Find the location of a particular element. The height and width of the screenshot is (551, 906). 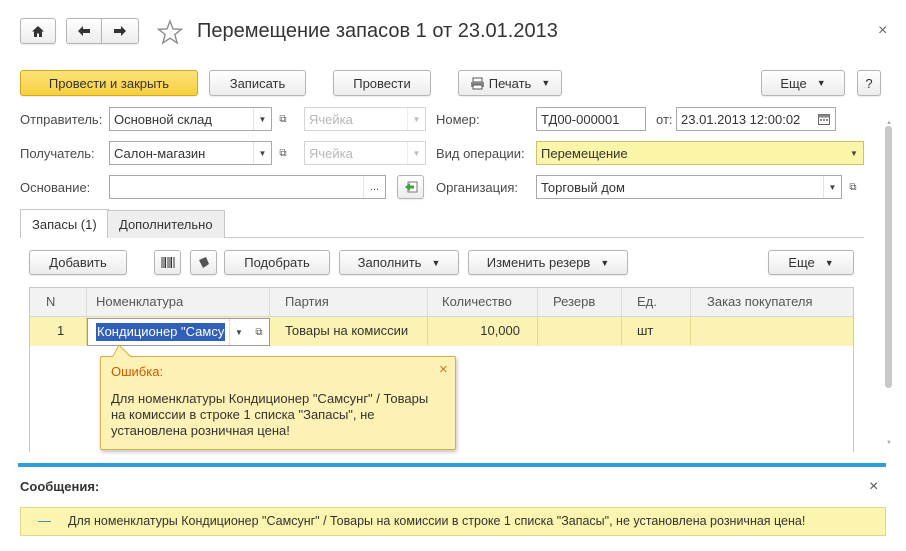

tab-additional: Дополнительно is located at coordinates (166, 224).